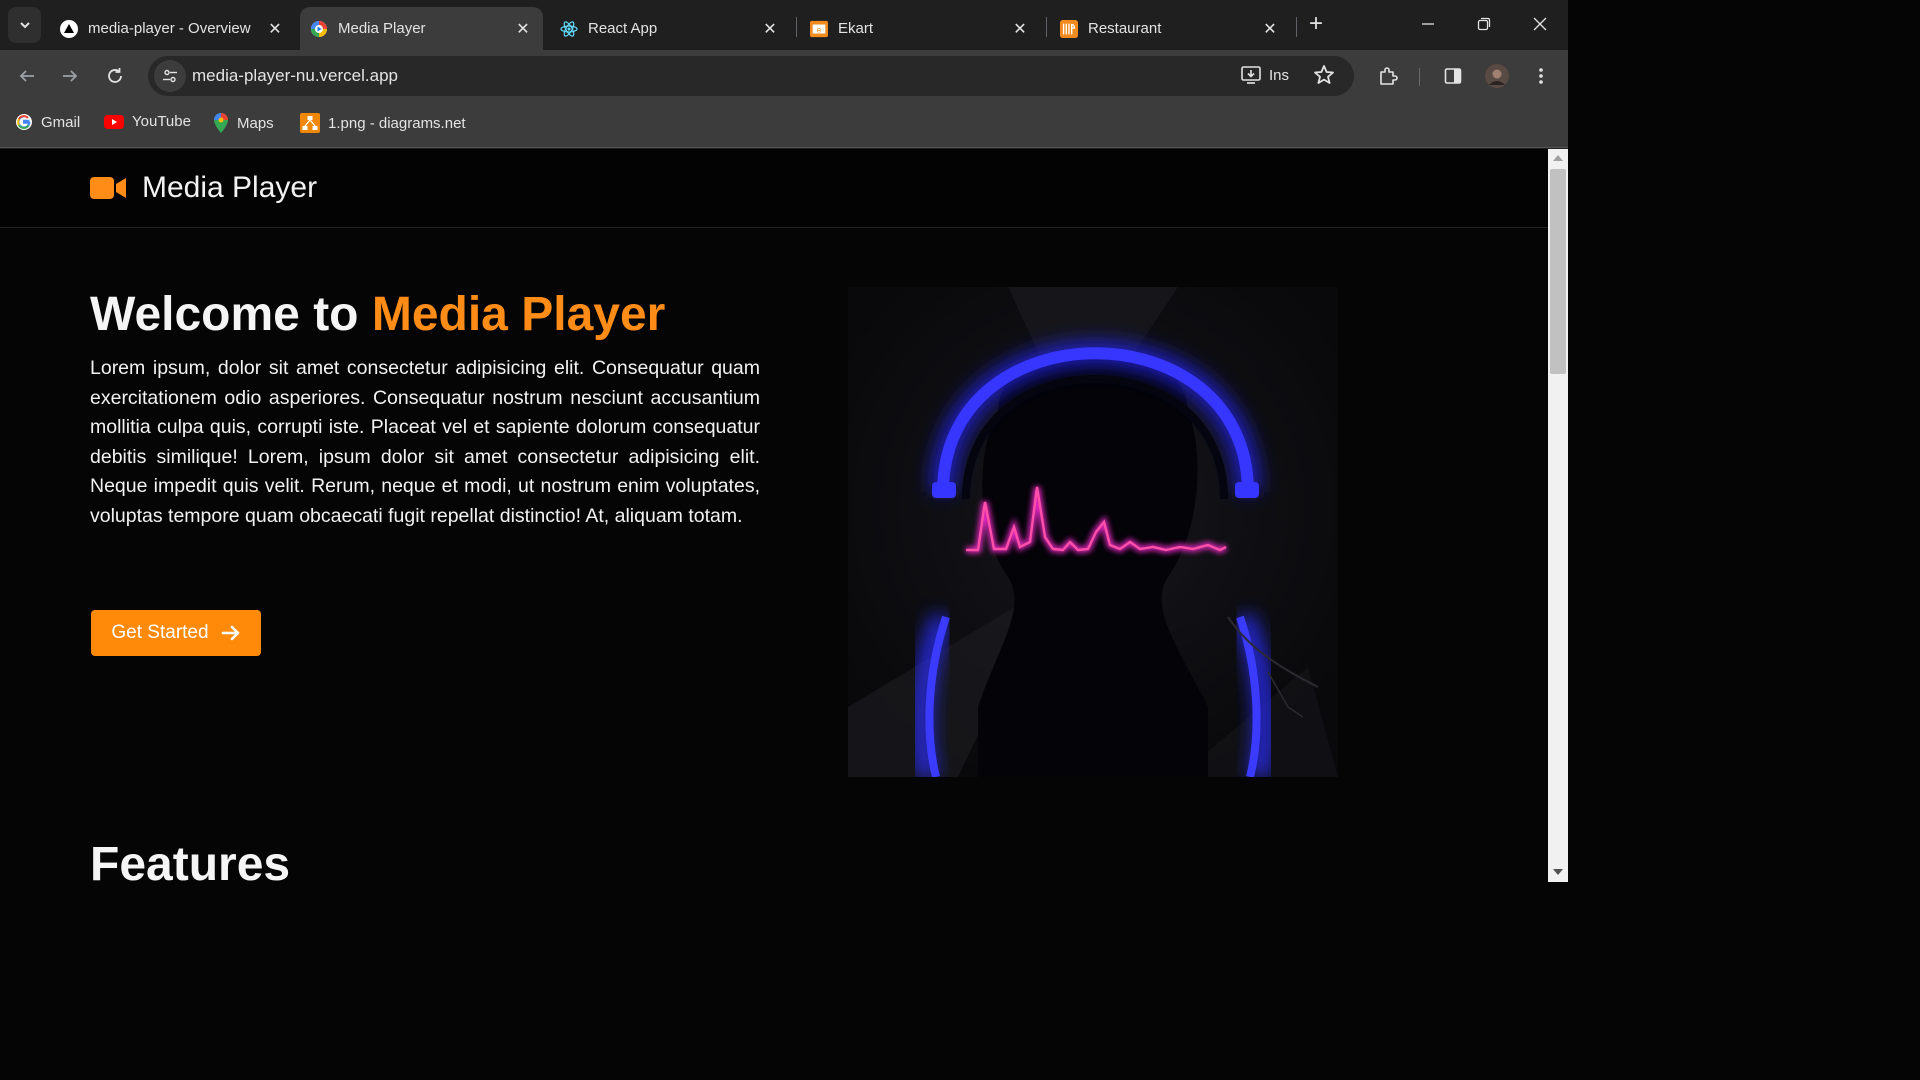  I want to click on brand-logo: Media Player, so click(203, 188).